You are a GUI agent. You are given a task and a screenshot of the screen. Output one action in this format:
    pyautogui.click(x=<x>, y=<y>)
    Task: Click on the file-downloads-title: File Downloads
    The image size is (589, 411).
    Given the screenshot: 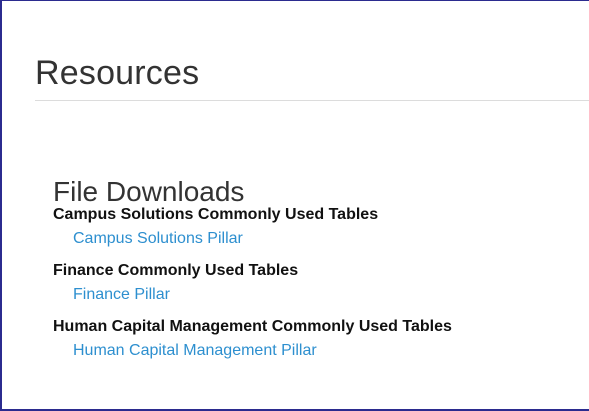 What is the action you would take?
    pyautogui.click(x=149, y=192)
    